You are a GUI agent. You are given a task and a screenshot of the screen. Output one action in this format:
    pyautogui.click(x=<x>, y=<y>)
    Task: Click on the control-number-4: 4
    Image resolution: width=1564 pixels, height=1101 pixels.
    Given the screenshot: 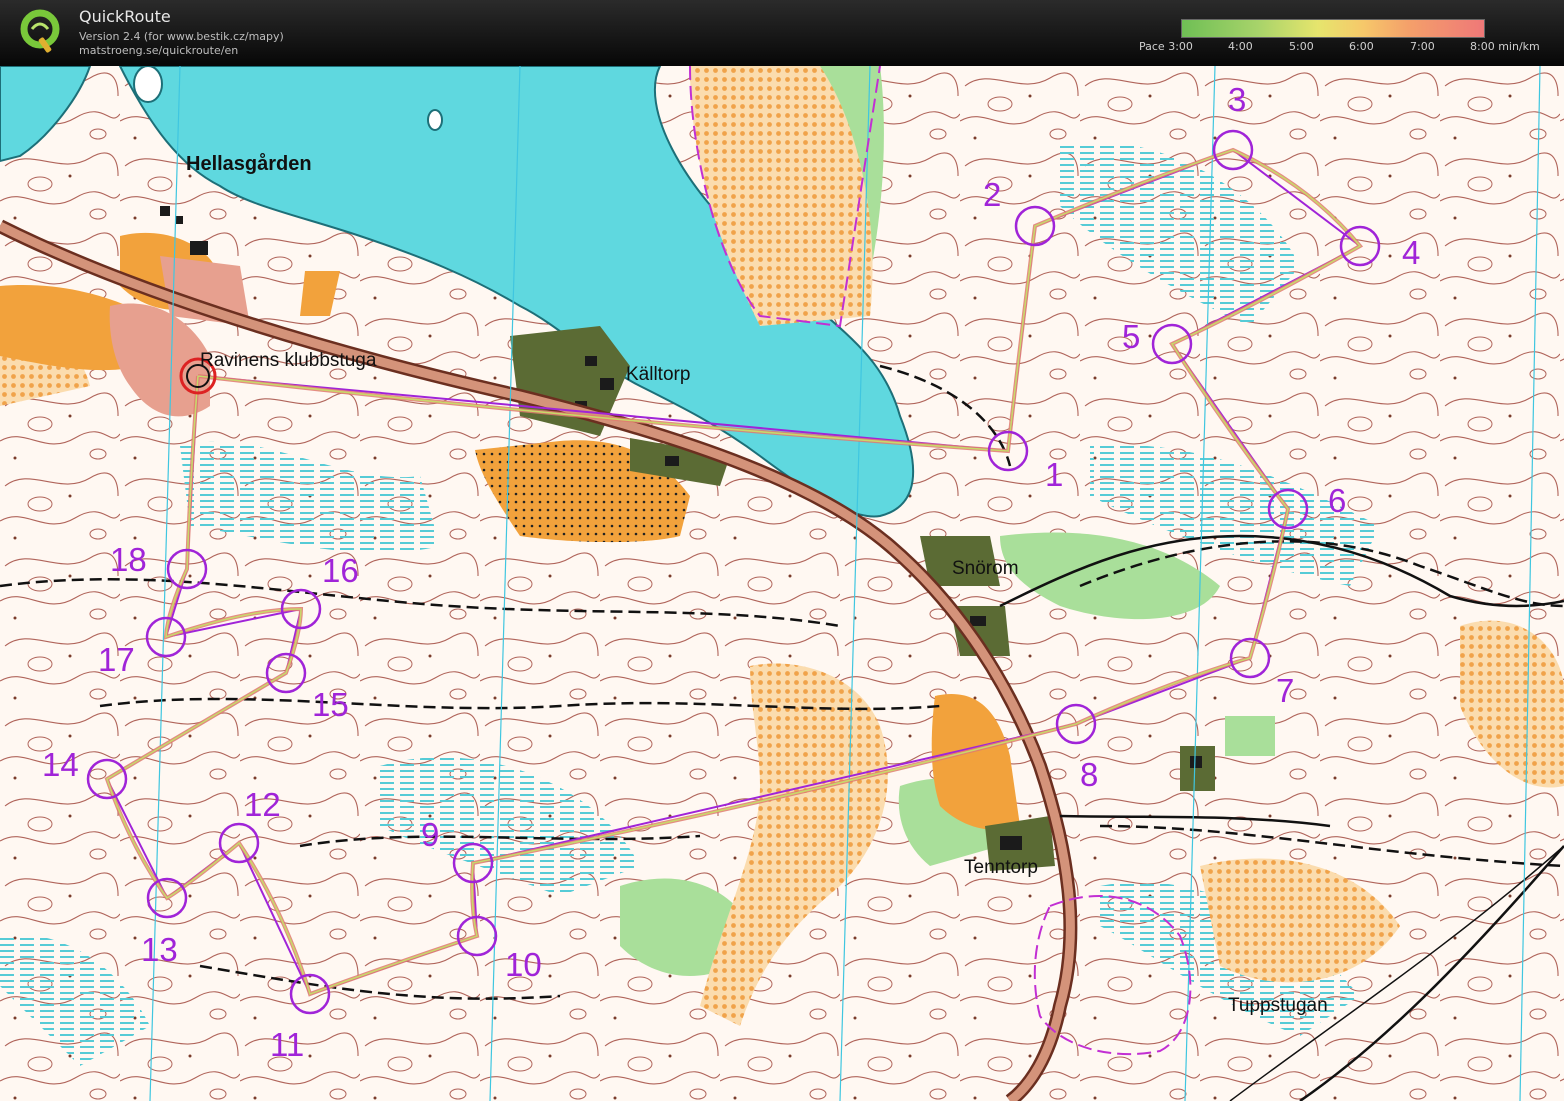 What is the action you would take?
    pyautogui.click(x=1411, y=252)
    